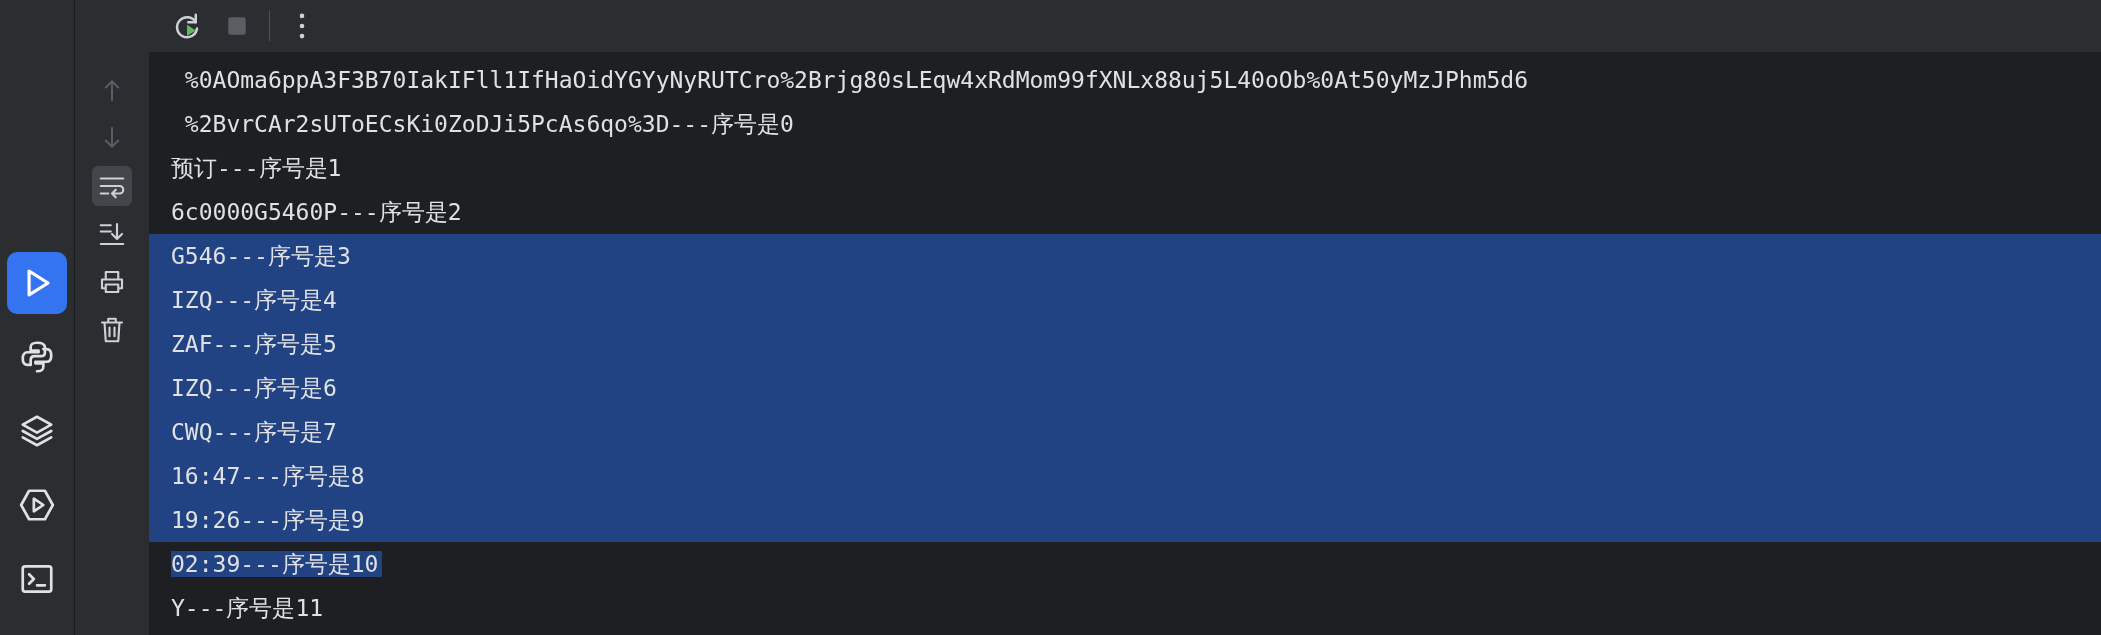  Describe the element at coordinates (254, 300) in the screenshot. I see `console-line: IZQ---序号是4` at that location.